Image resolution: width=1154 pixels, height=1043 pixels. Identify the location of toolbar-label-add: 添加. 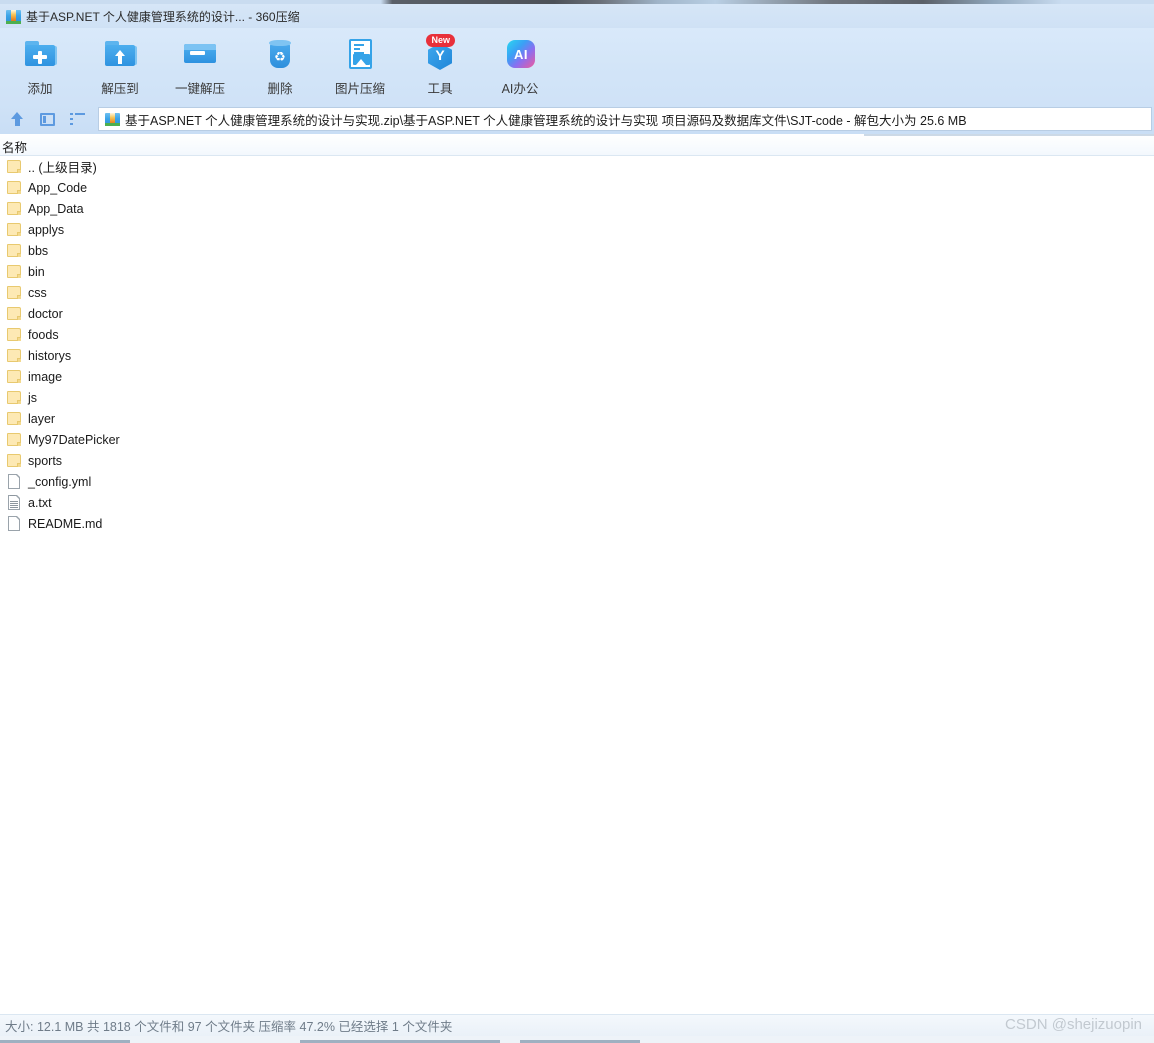
(40, 89).